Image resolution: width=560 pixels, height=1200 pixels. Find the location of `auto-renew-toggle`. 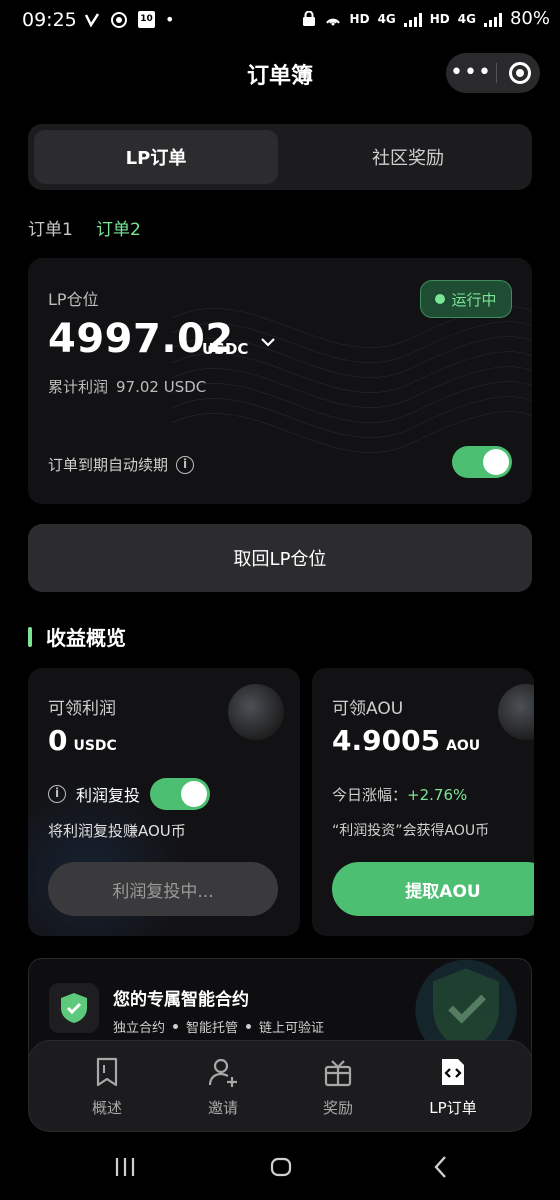

auto-renew-toggle is located at coordinates (482, 462).